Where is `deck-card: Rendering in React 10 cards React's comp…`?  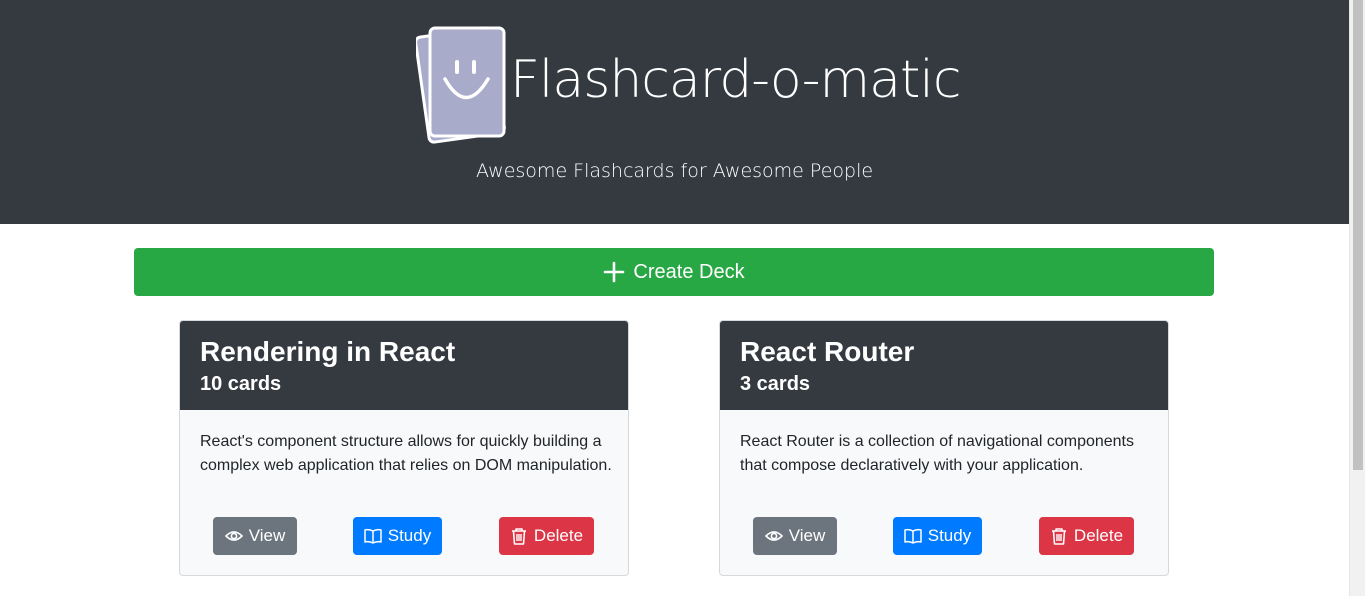 deck-card: Rendering in React 10 cards React's comp… is located at coordinates (404, 448).